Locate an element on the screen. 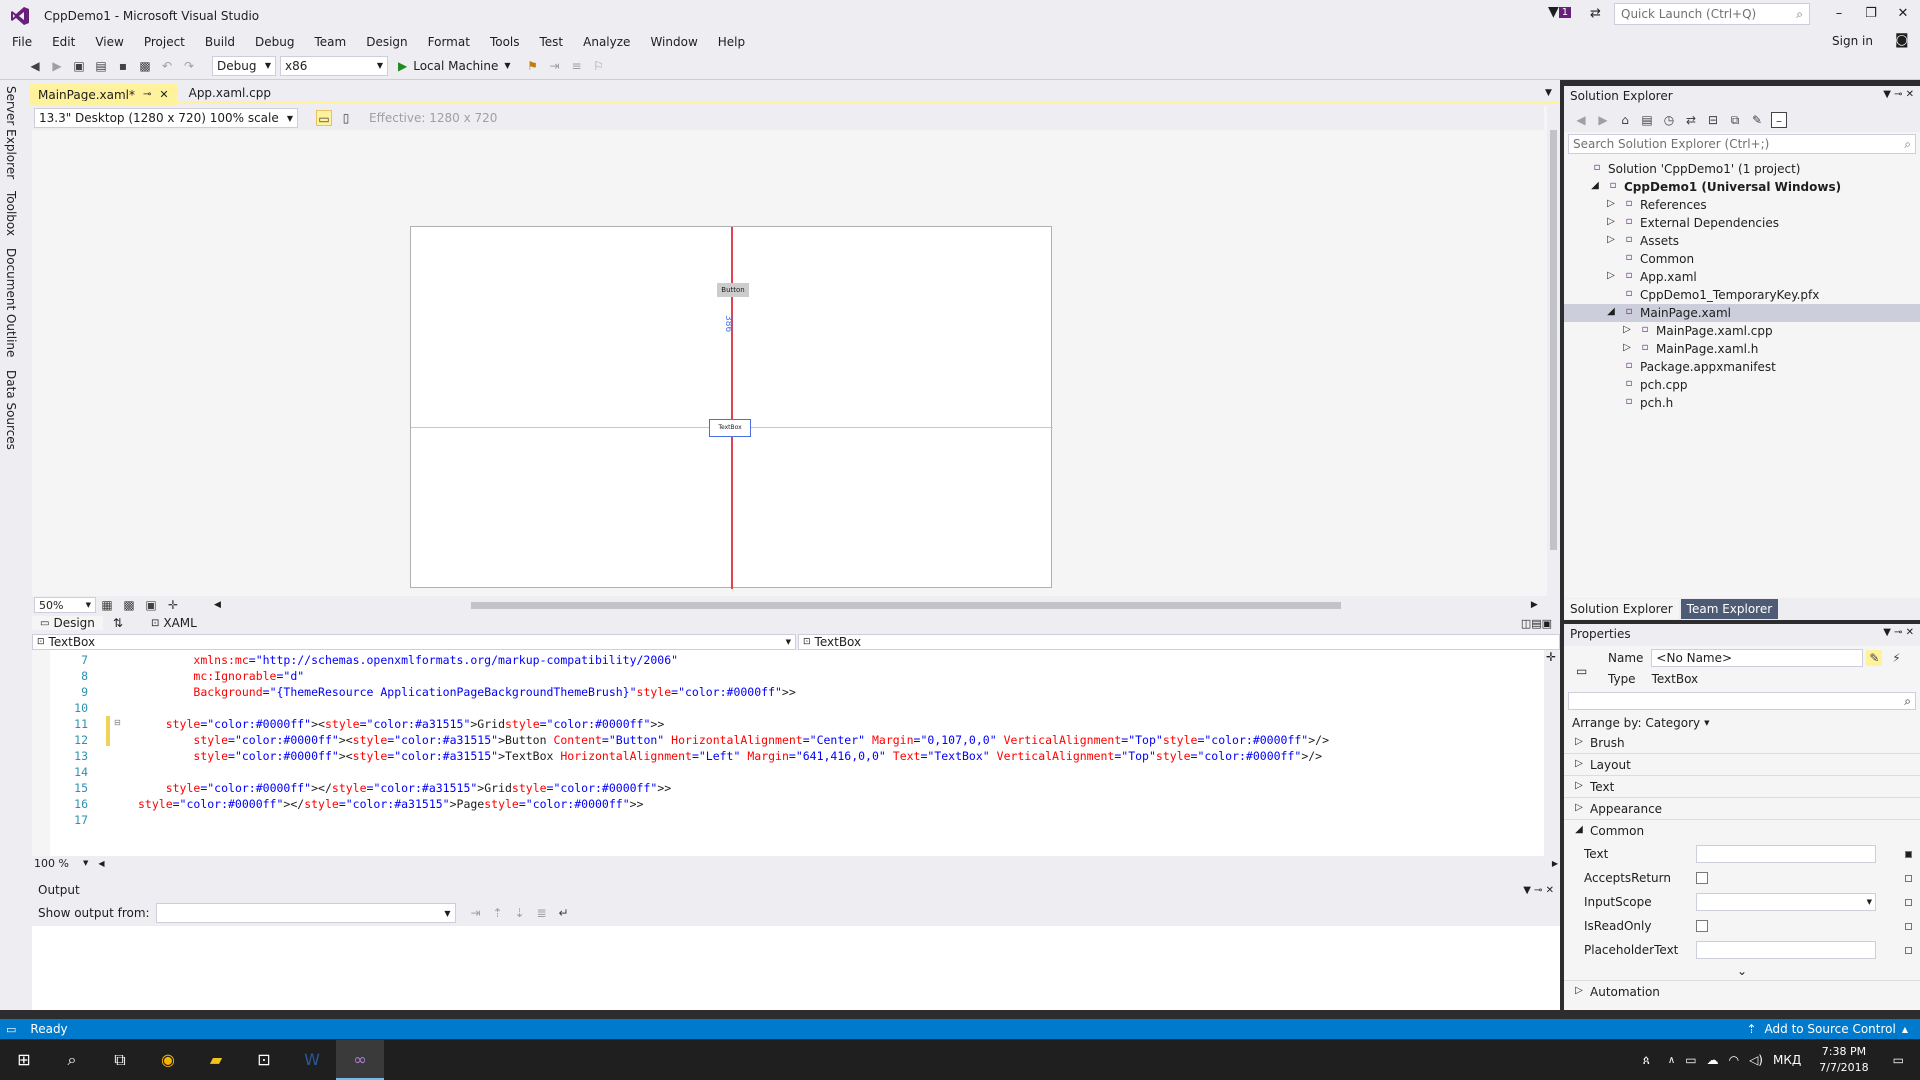  next-message-icon: ⇣ is located at coordinates (520, 913).